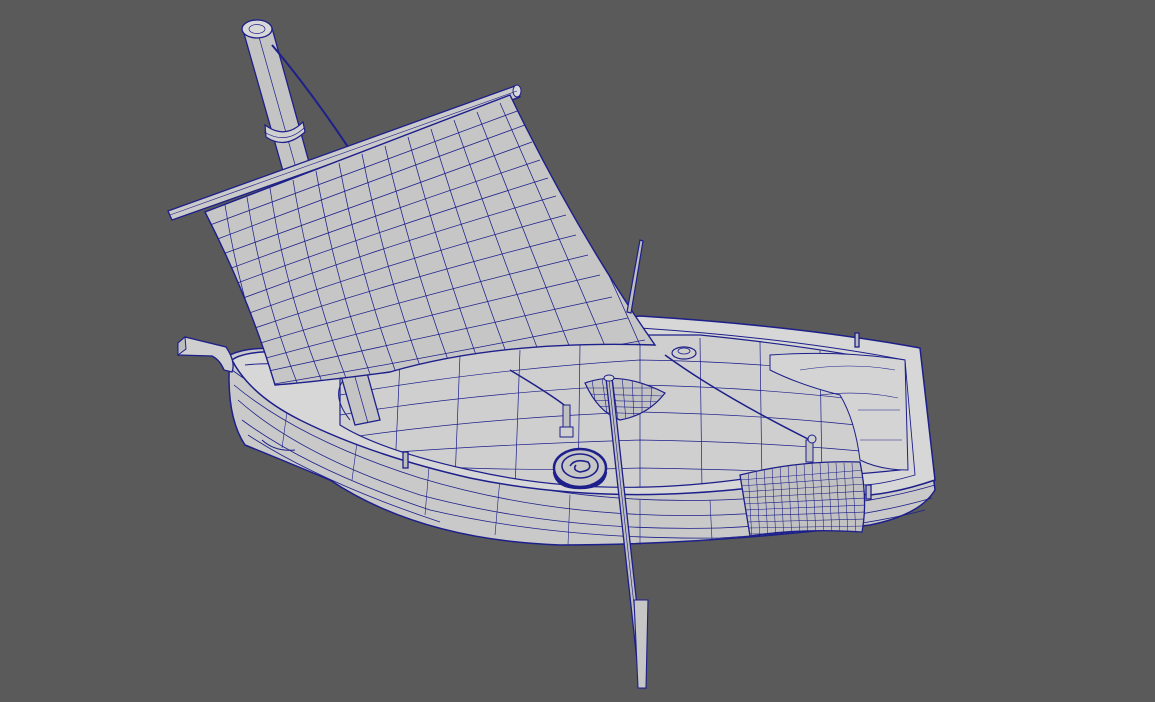 This screenshot has height=702, width=1155. I want to click on cloth-icon, so click(802, 500).